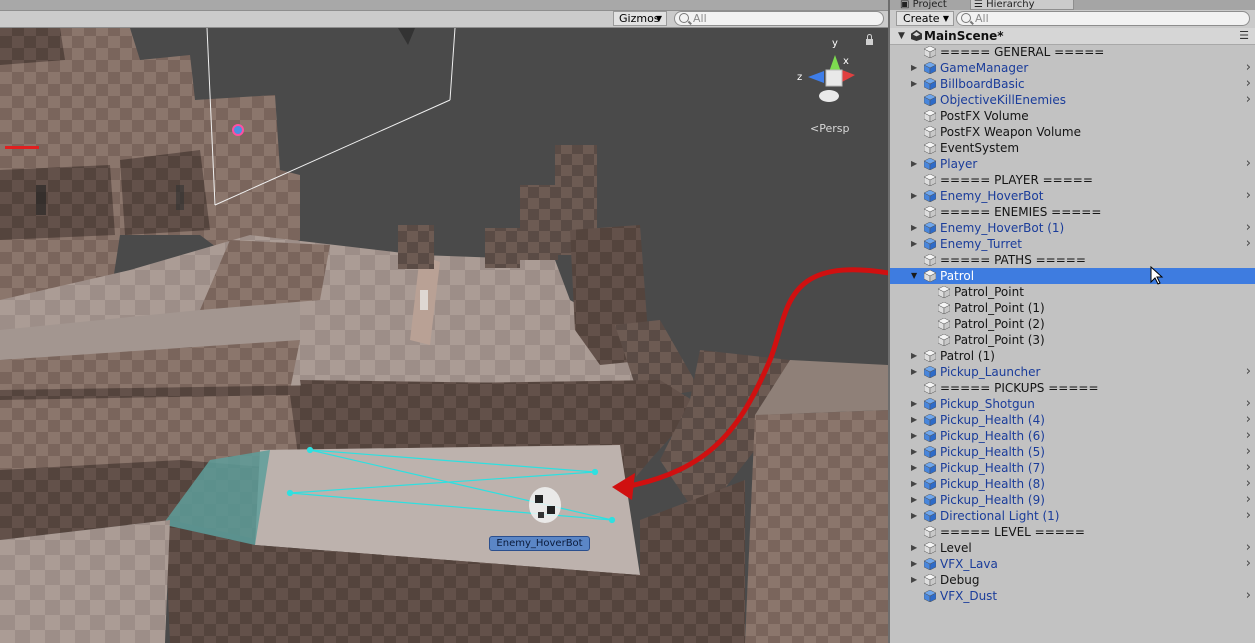 This screenshot has height=643, width=1255. What do you see at coordinates (925, 18) in the screenshot?
I see `create-dropdown: Create ▼` at bounding box center [925, 18].